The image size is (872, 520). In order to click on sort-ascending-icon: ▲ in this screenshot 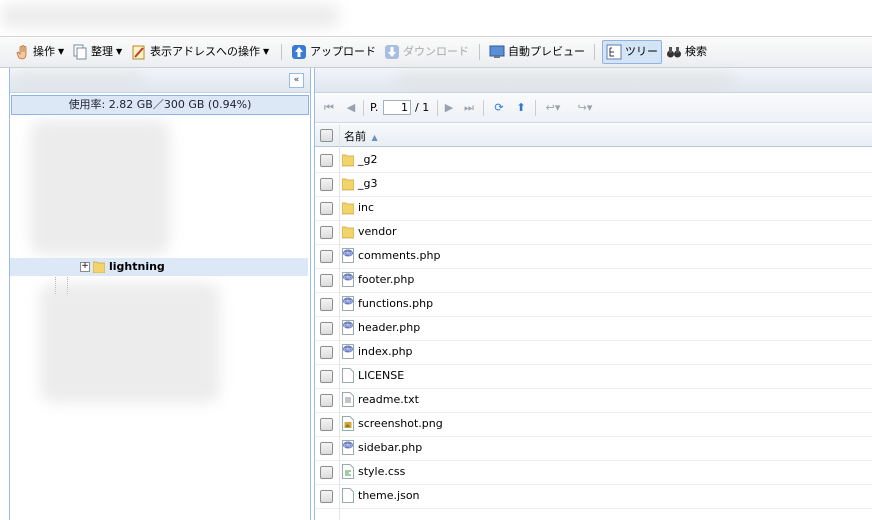, I will do `click(374, 137)`.